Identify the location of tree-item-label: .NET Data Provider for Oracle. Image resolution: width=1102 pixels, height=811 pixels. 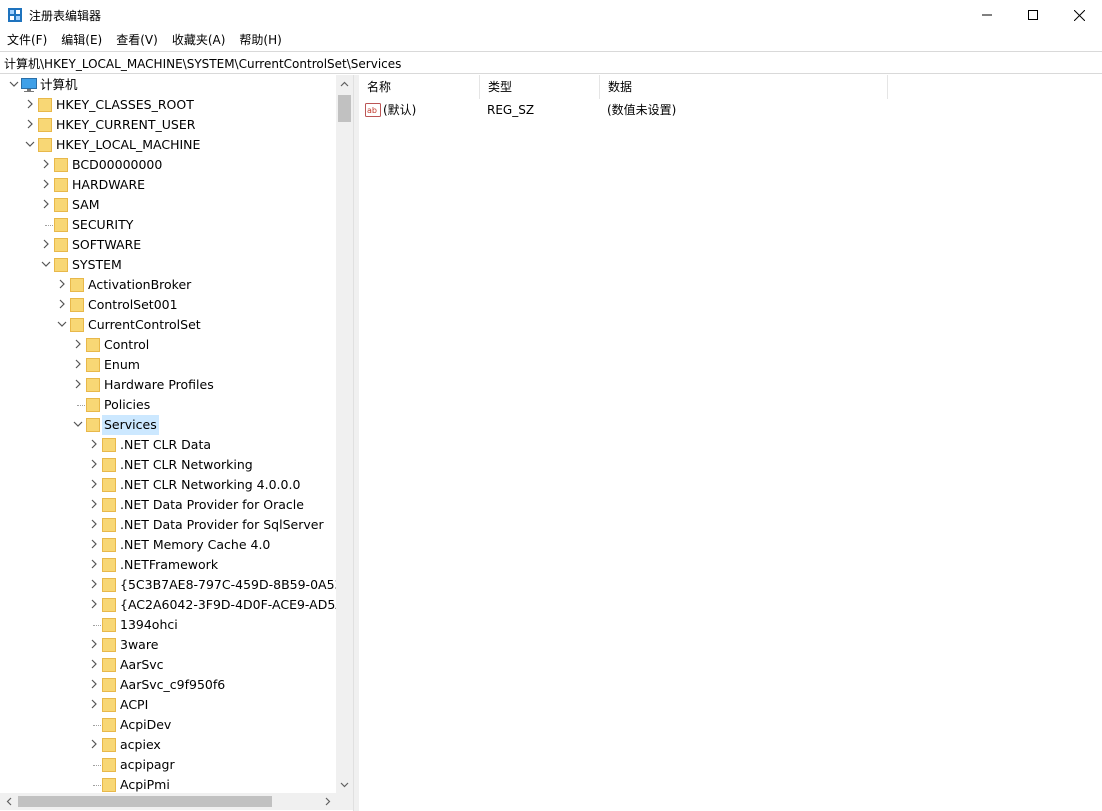
(212, 505).